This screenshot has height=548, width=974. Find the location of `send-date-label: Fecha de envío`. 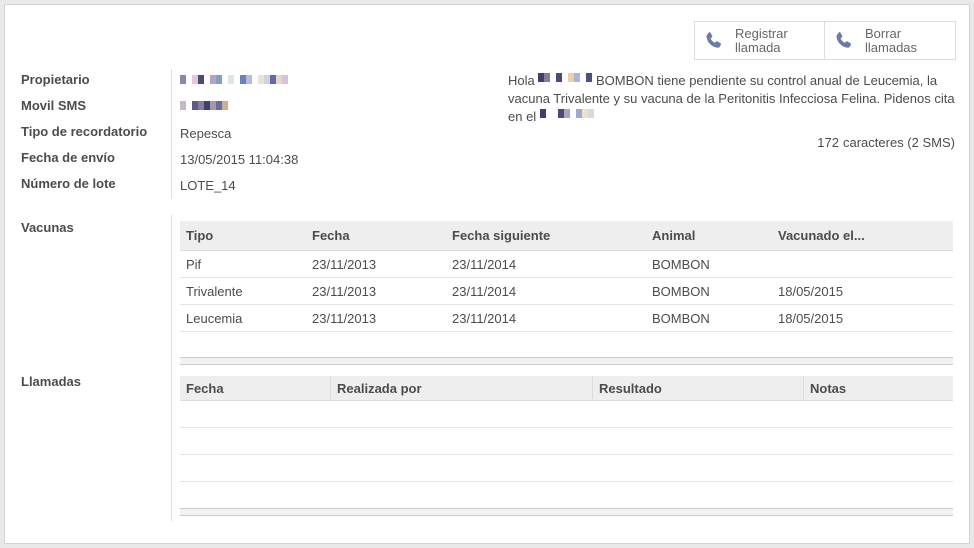

send-date-label: Fecha de envío is located at coordinates (68, 157).